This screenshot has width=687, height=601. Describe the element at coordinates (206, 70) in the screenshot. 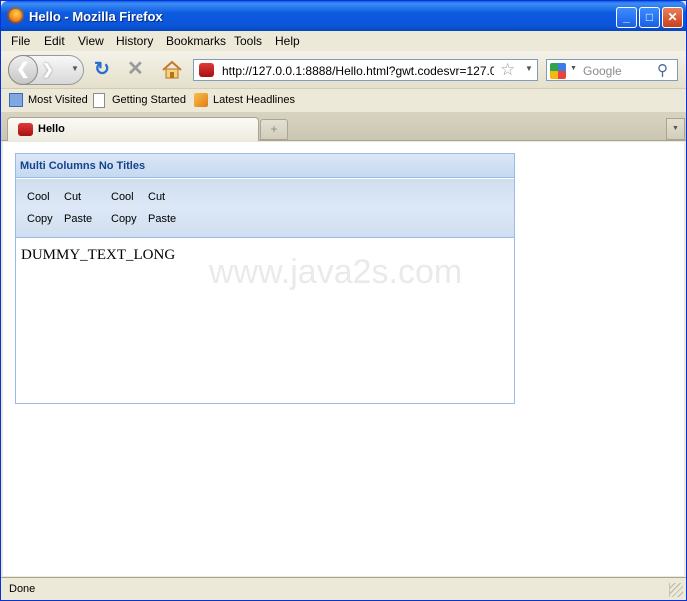

I see `site-favicon-icon` at that location.